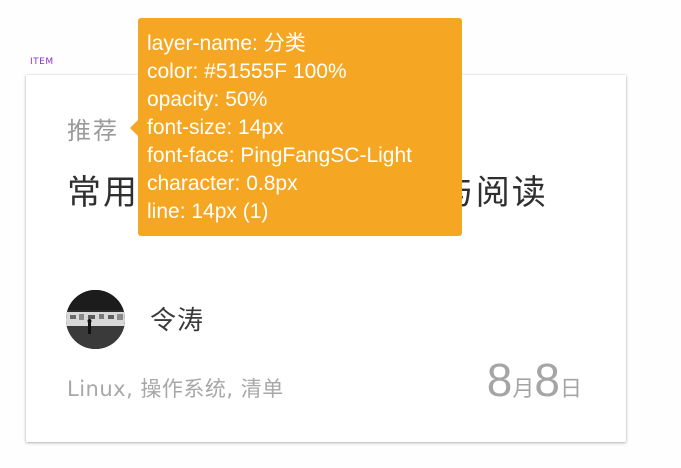 The height and width of the screenshot is (468, 681). I want to click on inspector-line-font-face: font-face: PingFangSC-Light, so click(279, 155).